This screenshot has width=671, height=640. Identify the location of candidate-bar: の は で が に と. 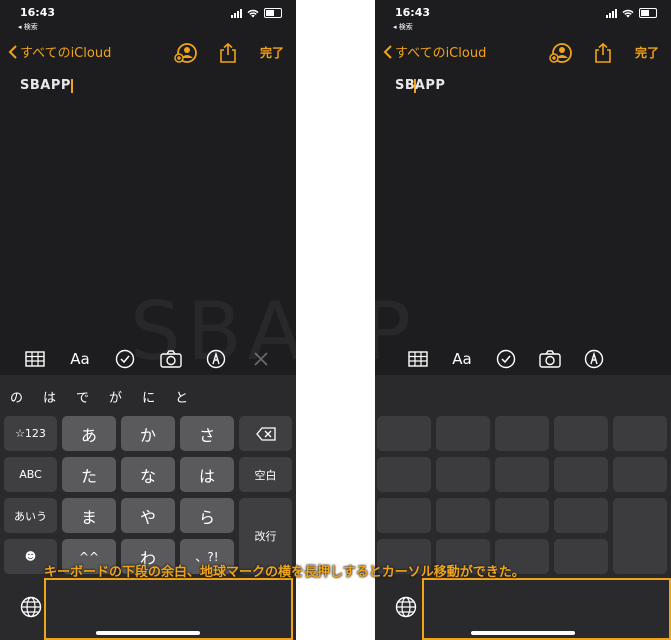
(99, 396).